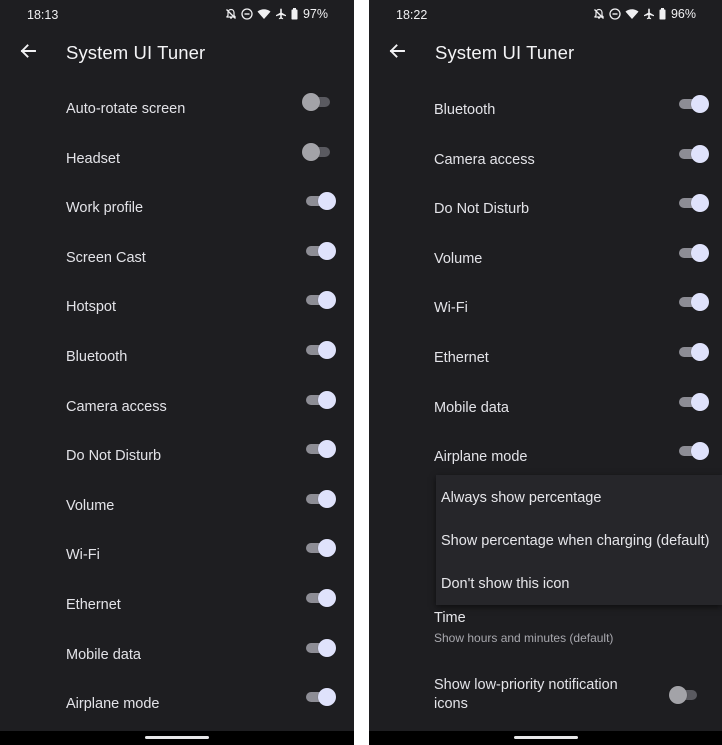  What do you see at coordinates (579, 582) in the screenshot?
I see `menu-item-dont-show-icon: Don't show this icon` at bounding box center [579, 582].